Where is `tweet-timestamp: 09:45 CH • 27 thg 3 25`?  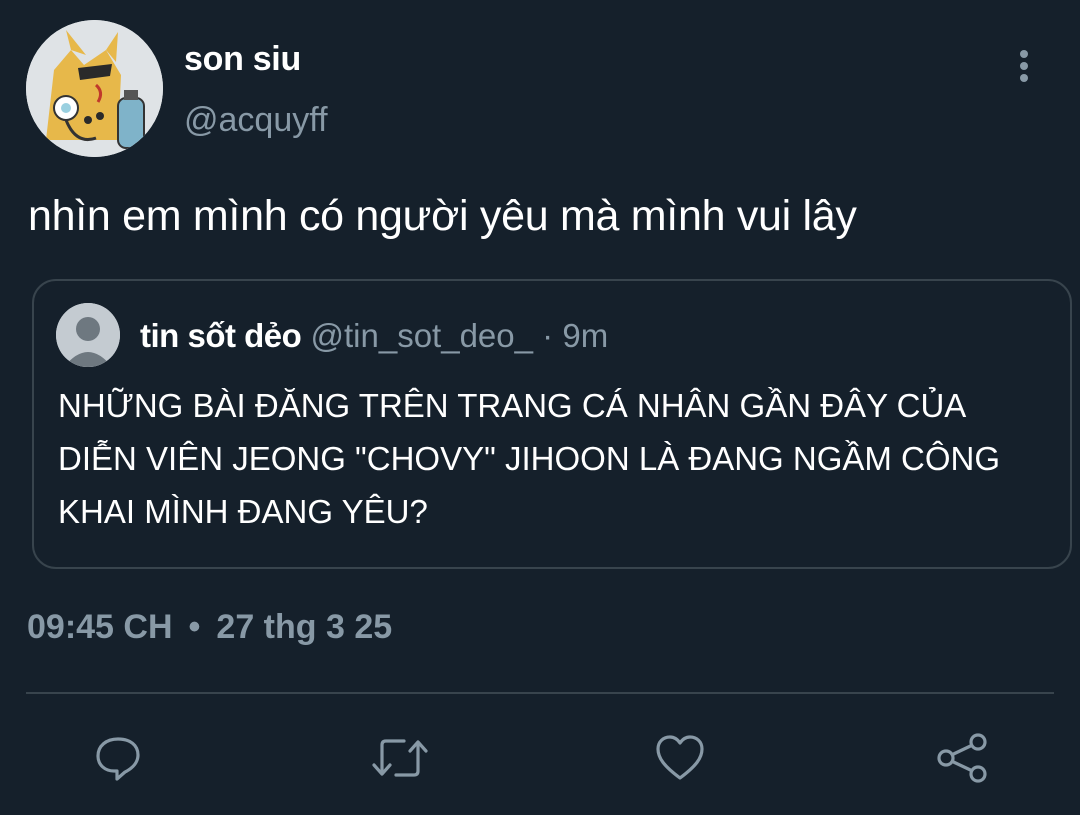 tweet-timestamp: 09:45 CH • 27 thg 3 25 is located at coordinates (209, 627).